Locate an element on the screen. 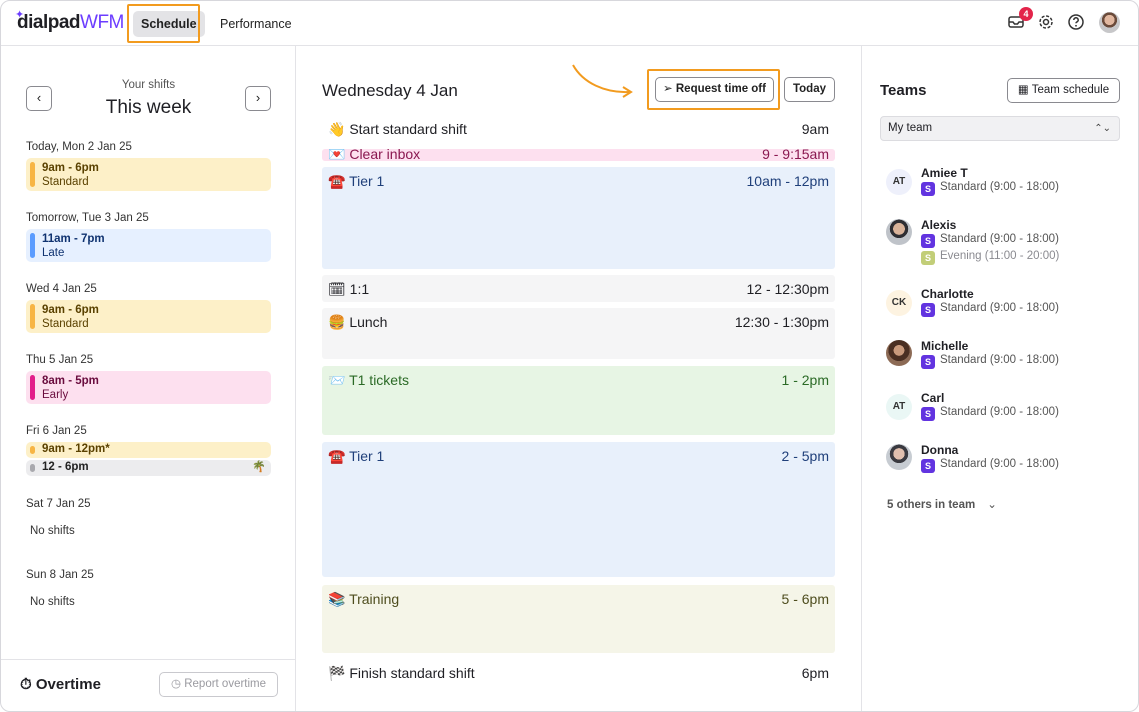  others-in-team-toggle: 5 others in team ⌄ is located at coordinates (942, 504).